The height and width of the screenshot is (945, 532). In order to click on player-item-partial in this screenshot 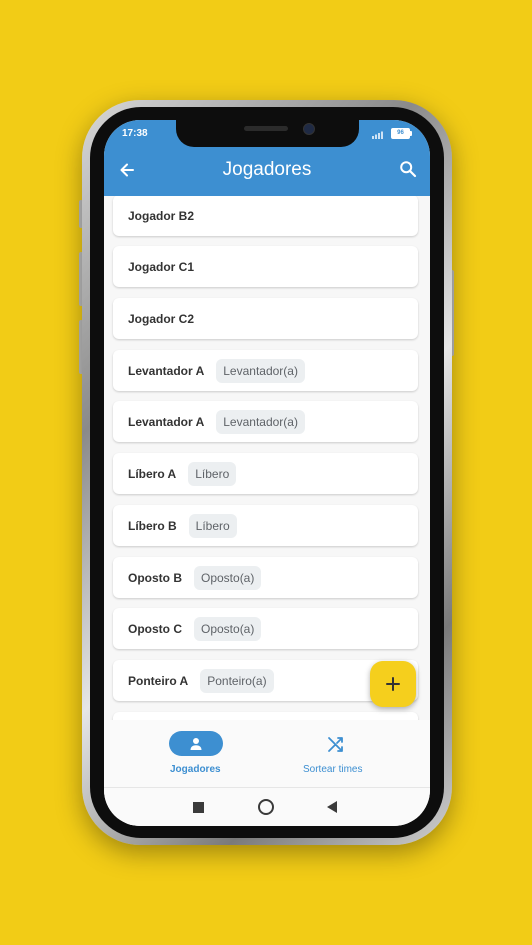, I will do `click(265, 716)`.